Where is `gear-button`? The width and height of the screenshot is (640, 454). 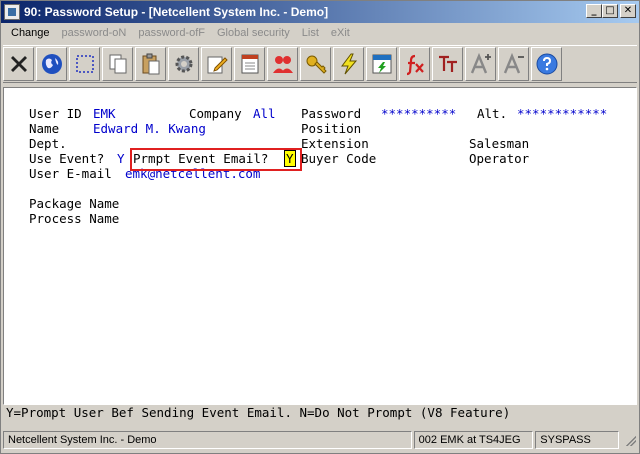 gear-button is located at coordinates (183, 64).